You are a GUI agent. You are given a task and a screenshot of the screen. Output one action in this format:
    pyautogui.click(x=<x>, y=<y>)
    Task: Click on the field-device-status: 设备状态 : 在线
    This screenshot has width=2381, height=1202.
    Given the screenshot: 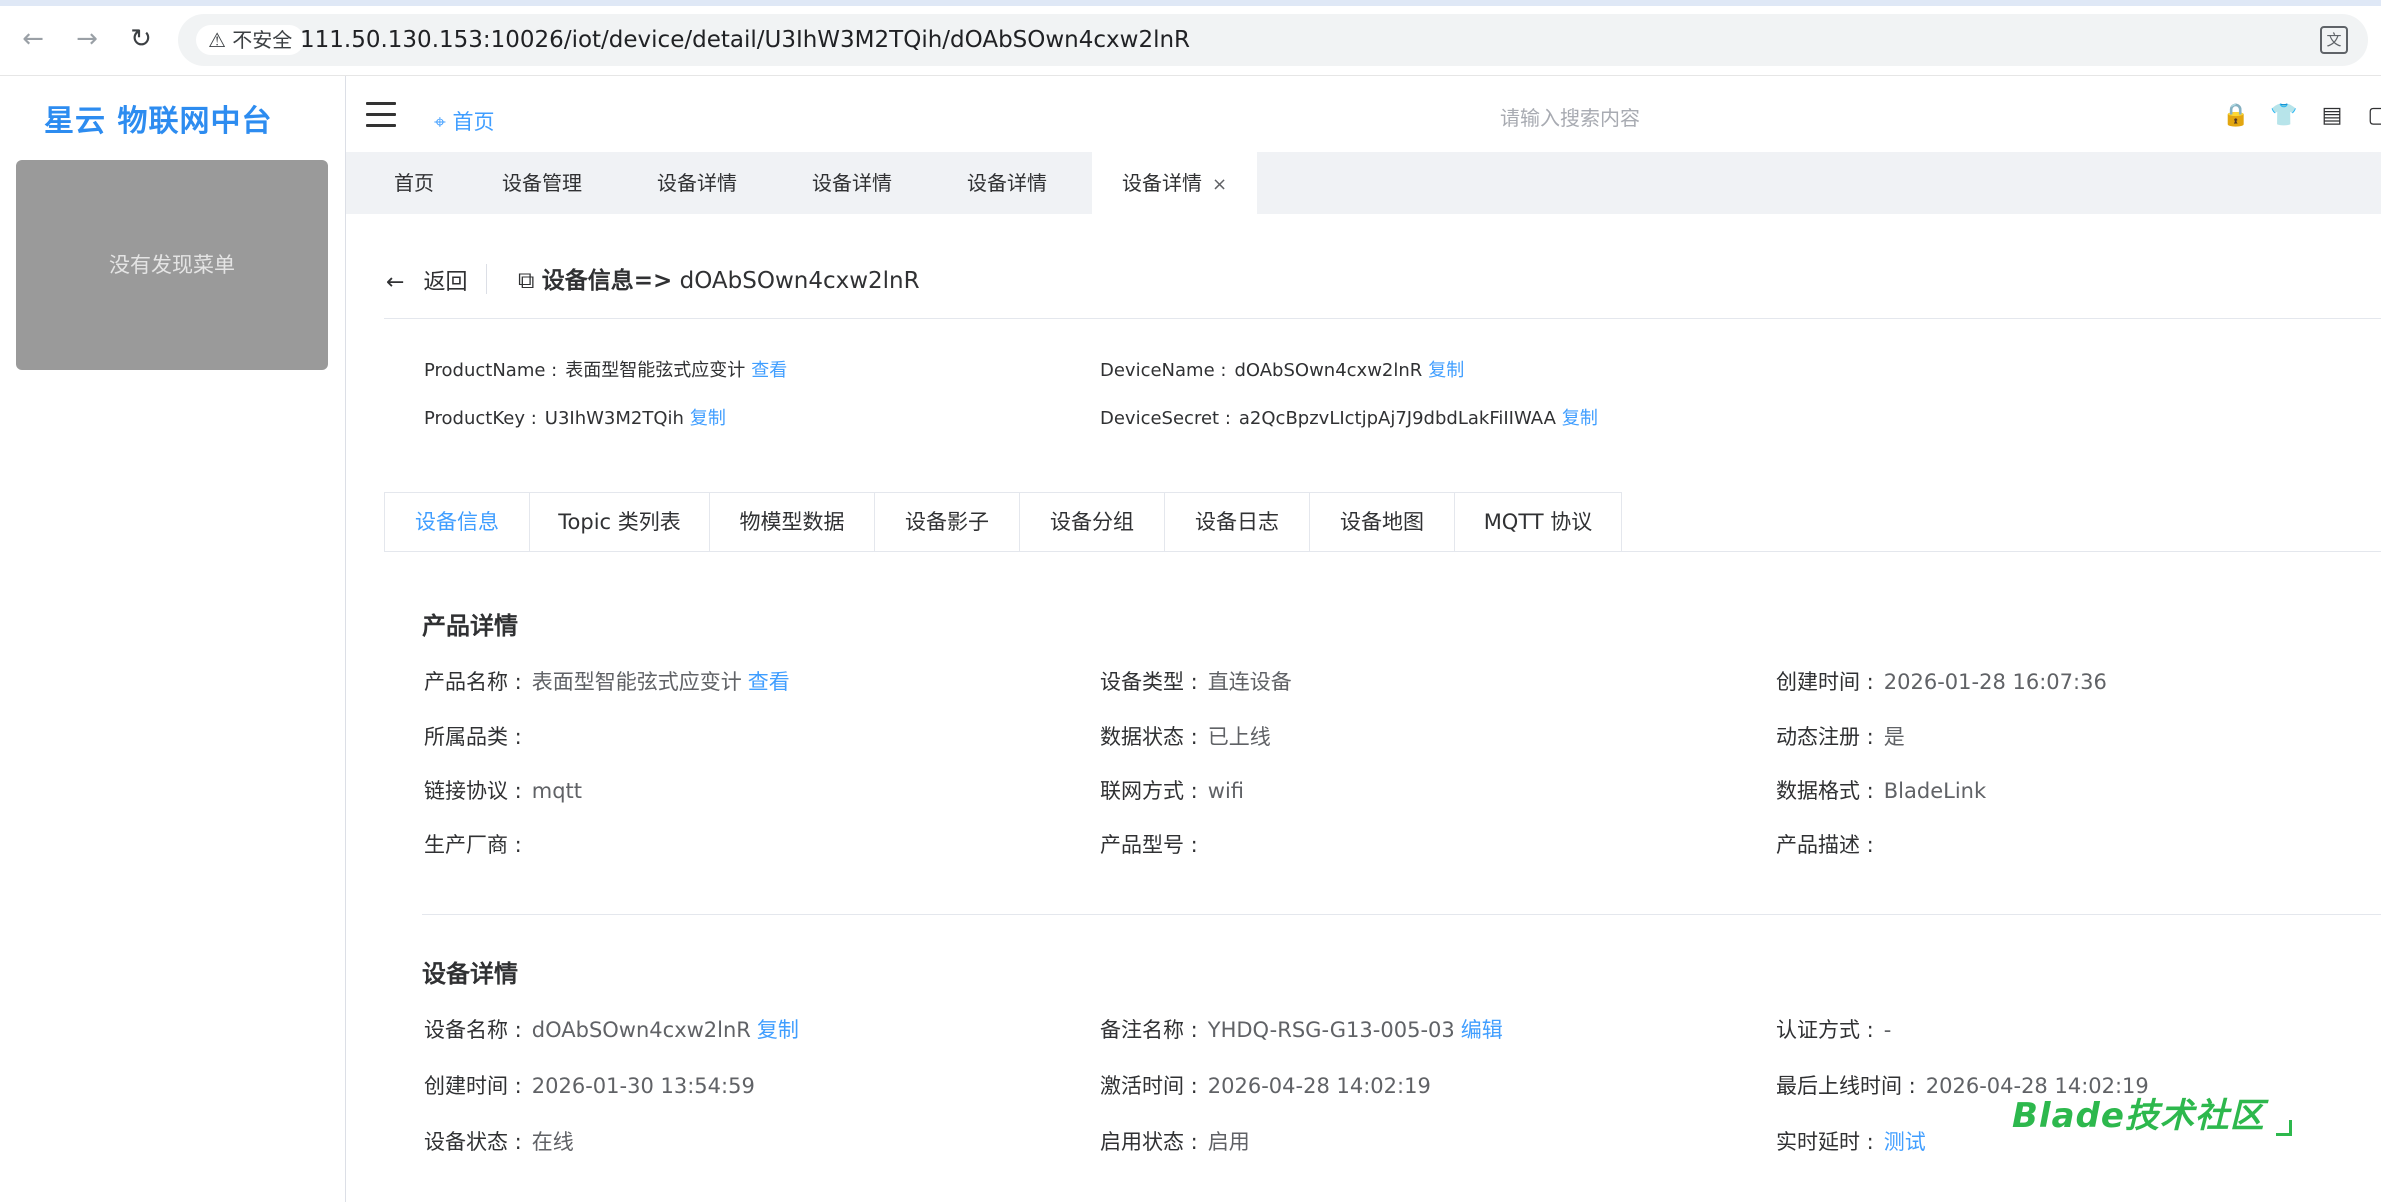 What is the action you would take?
    pyautogui.click(x=499, y=1142)
    